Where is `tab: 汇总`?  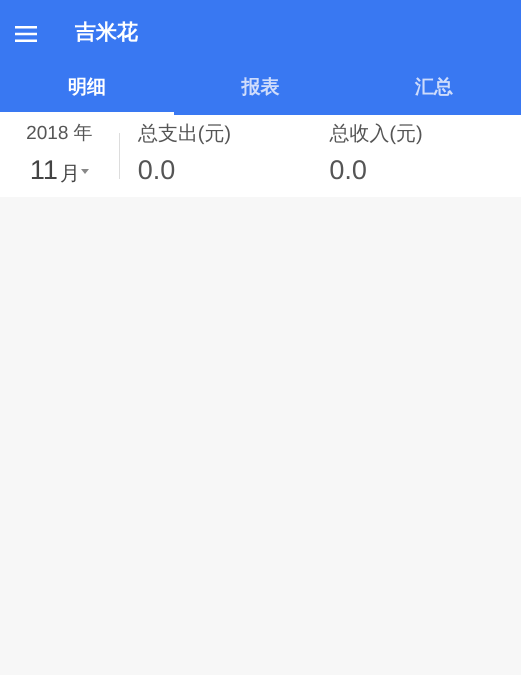 tab: 汇总 is located at coordinates (434, 90).